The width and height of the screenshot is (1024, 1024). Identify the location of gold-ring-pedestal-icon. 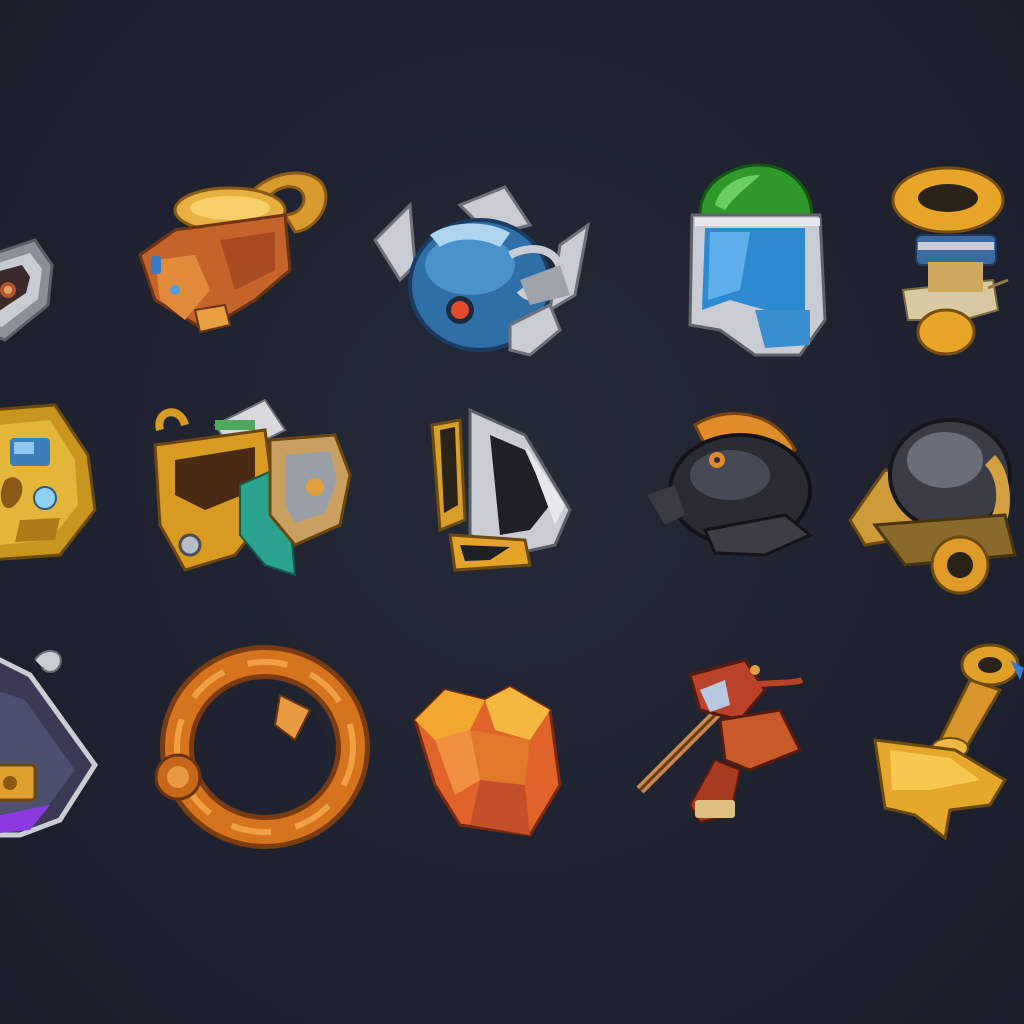
(950, 260).